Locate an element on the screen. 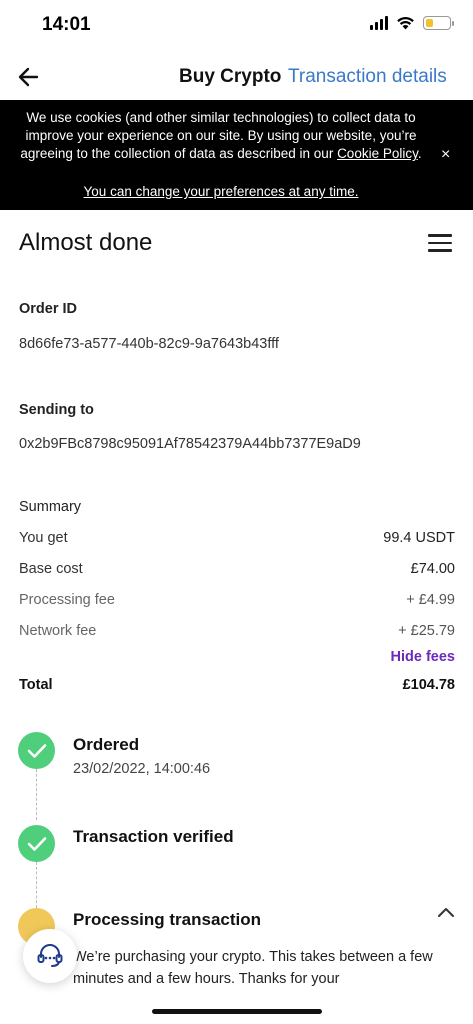 The image size is (473, 1024). cookie-text-end: . is located at coordinates (419, 153).